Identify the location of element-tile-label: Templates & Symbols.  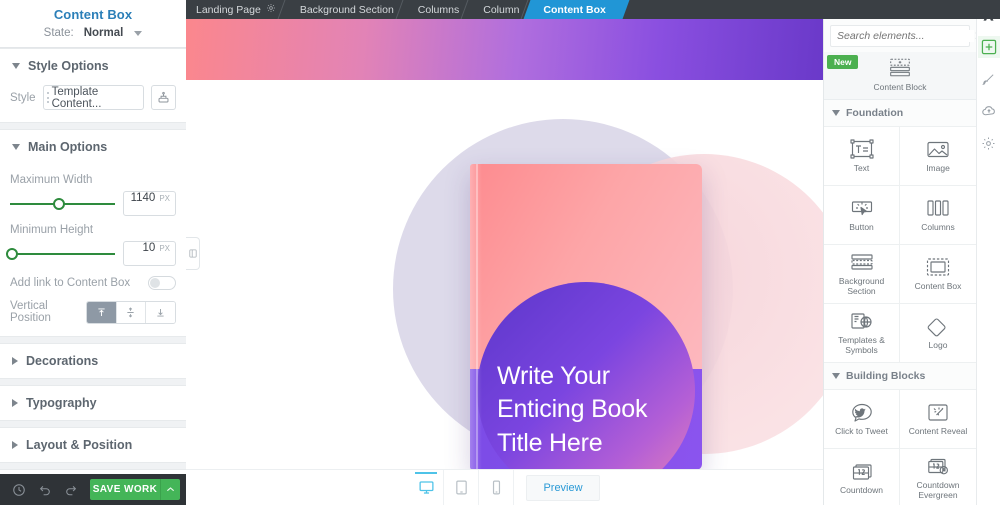
(861, 344).